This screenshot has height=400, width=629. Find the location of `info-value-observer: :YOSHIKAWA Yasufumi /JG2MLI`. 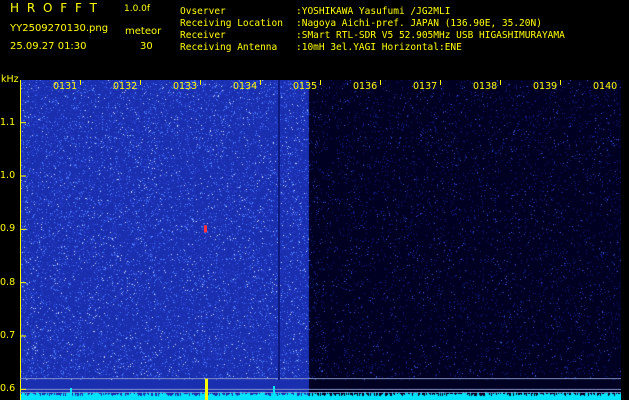

info-value-observer: :YOSHIKAWA Yasufumi /JG2MLI is located at coordinates (373, 11).